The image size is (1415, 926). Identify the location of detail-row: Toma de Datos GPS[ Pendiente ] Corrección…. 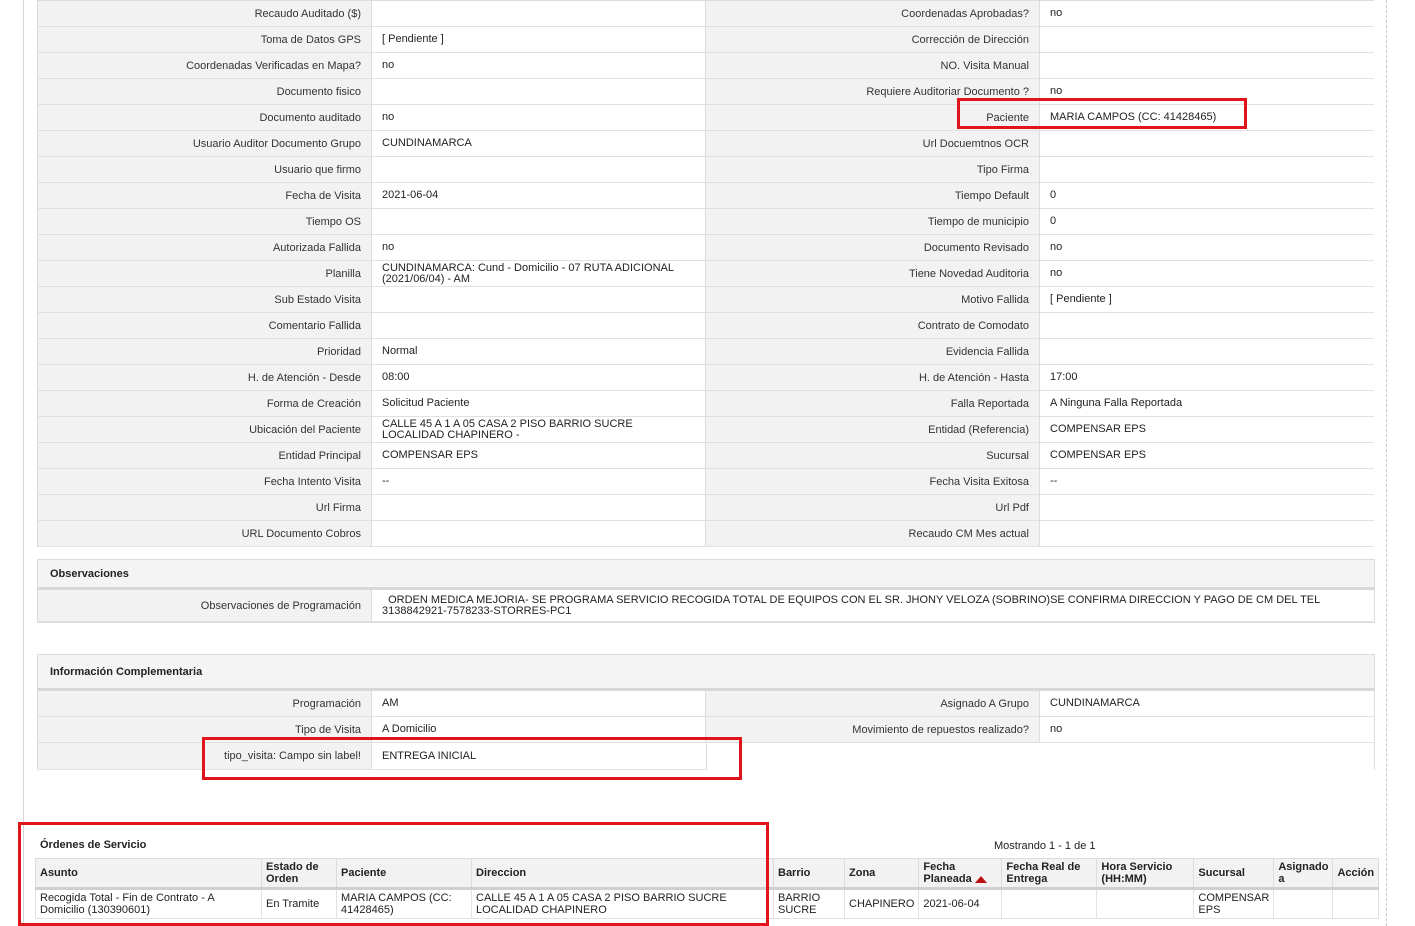
(706, 40).